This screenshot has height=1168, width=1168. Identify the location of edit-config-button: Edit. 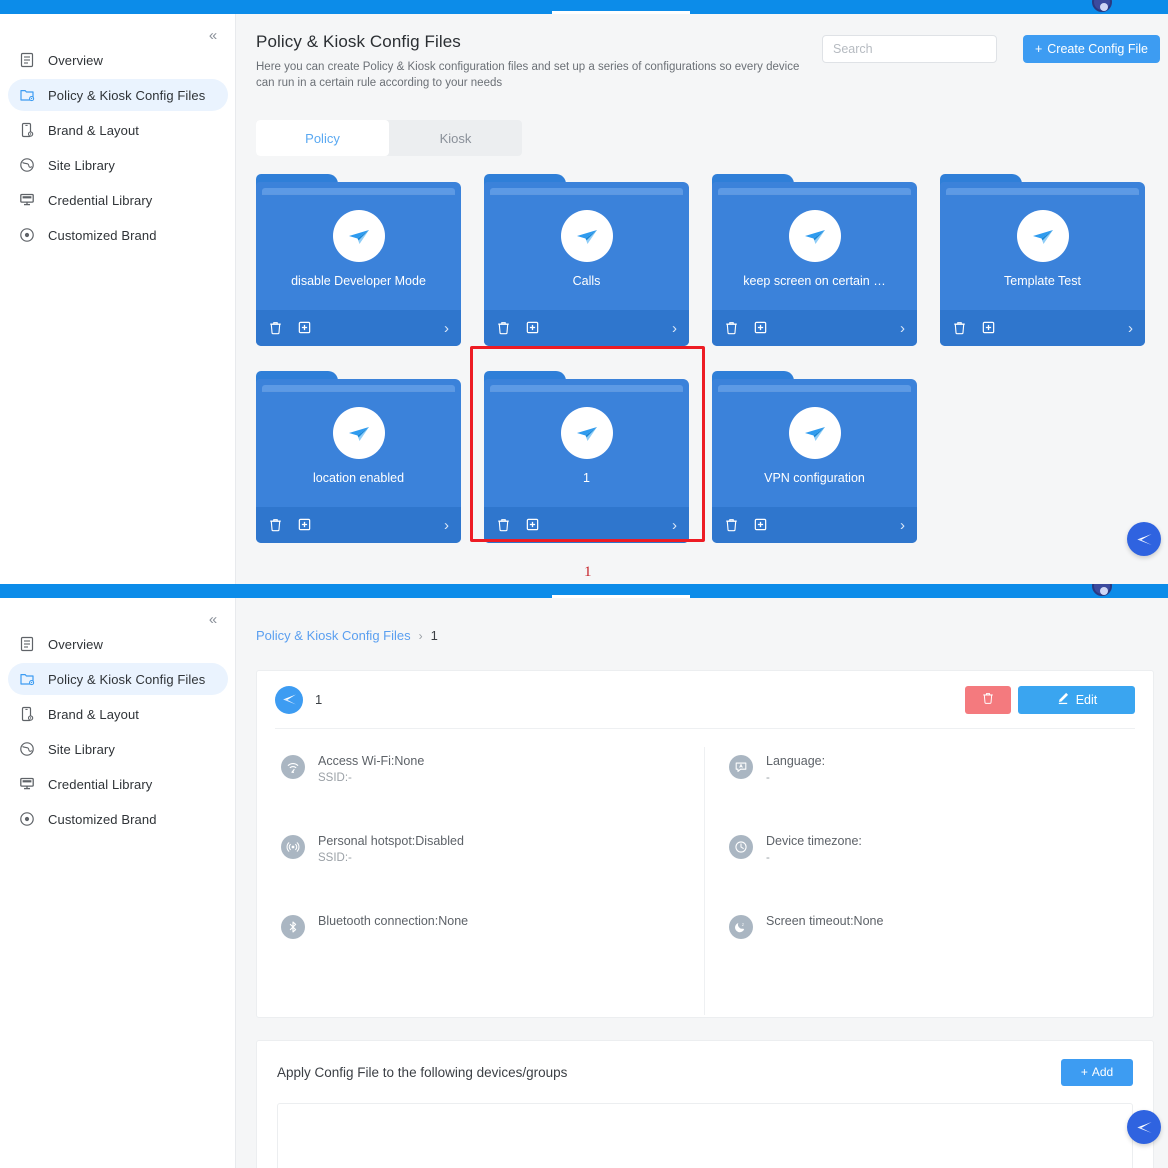
(1076, 699).